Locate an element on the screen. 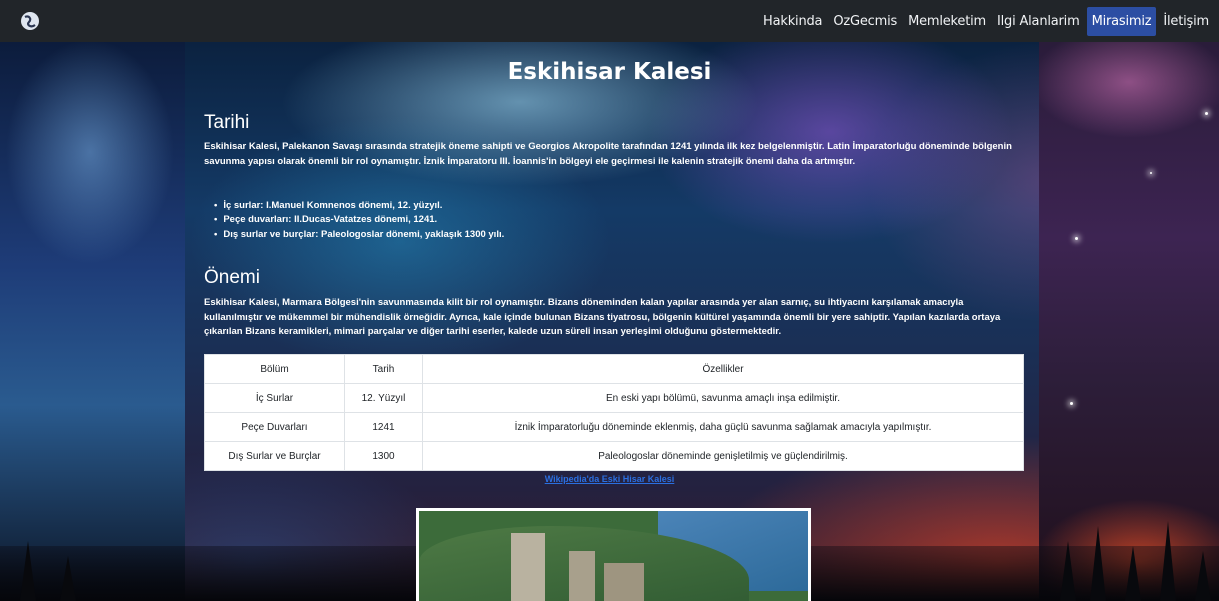 The width and height of the screenshot is (1219, 601). nav-link-ilgi-alanlarim: Ilgi Alanlarim is located at coordinates (1038, 21).